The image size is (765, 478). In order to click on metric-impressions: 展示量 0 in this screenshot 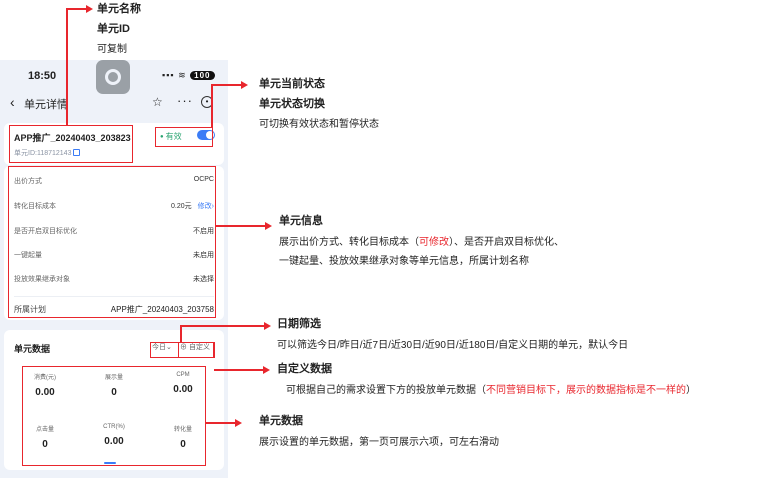, I will do `click(113, 386)`.